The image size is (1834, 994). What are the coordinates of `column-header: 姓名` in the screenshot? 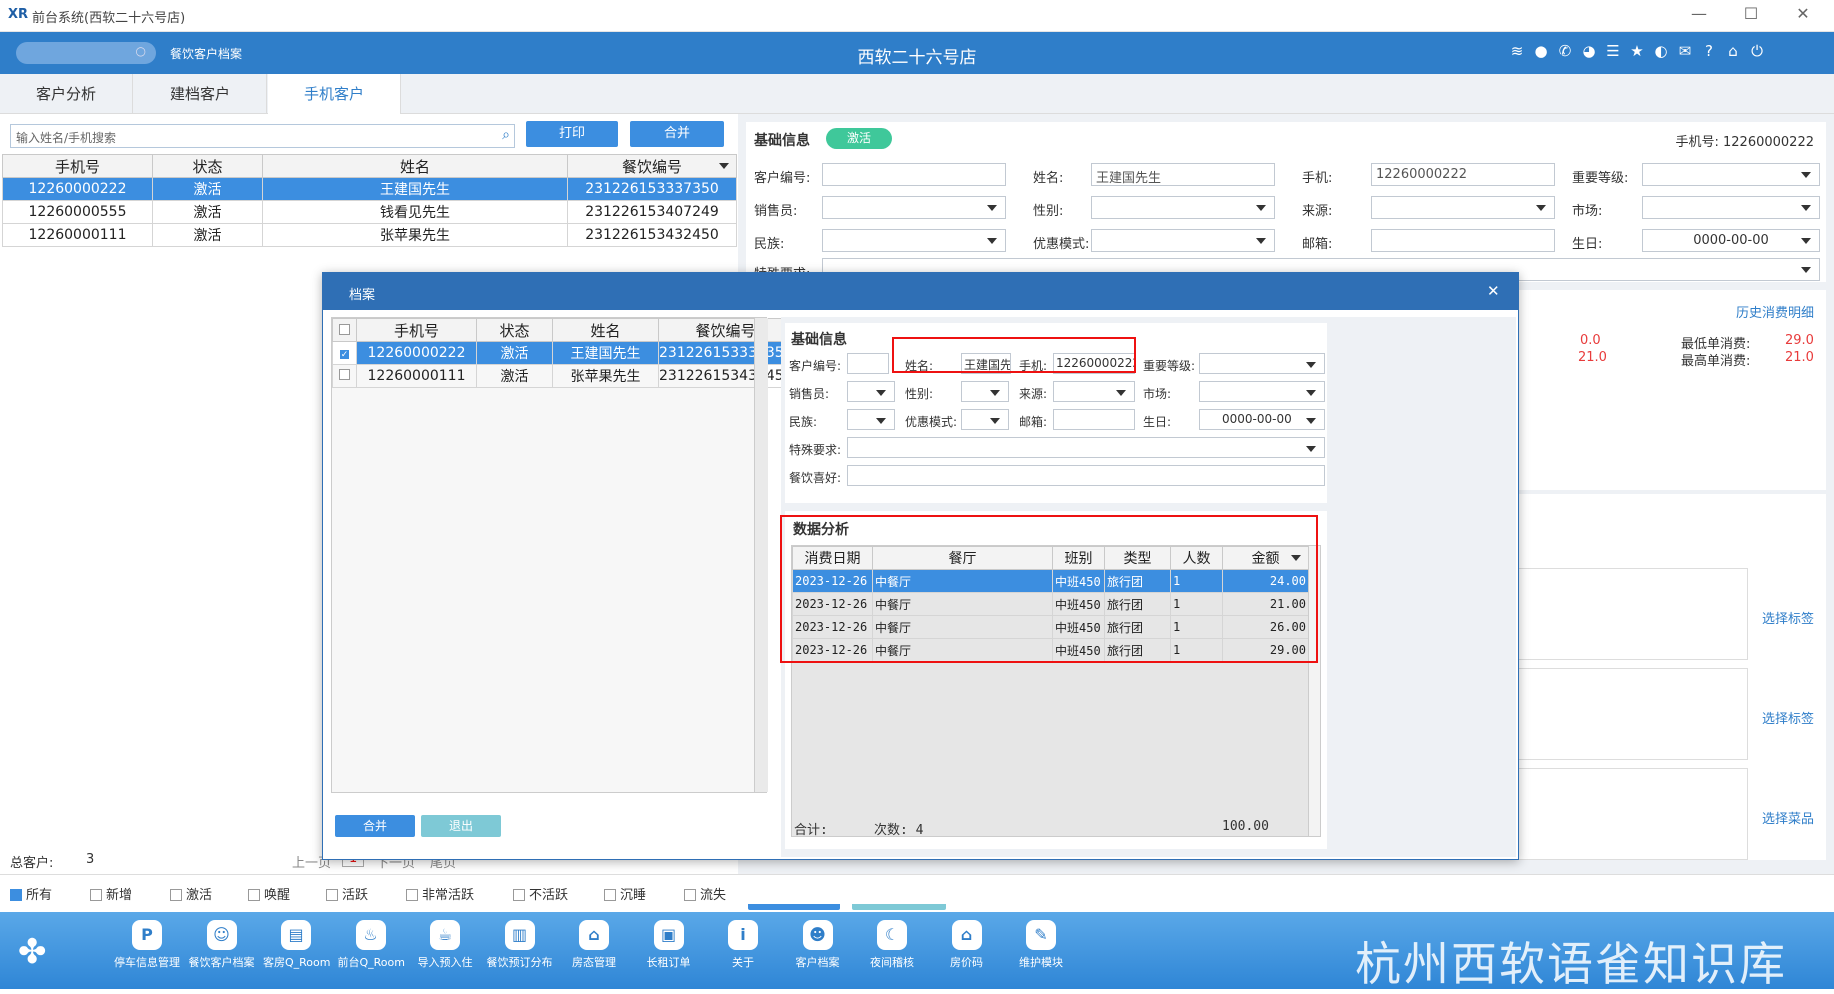 It's located at (605, 330).